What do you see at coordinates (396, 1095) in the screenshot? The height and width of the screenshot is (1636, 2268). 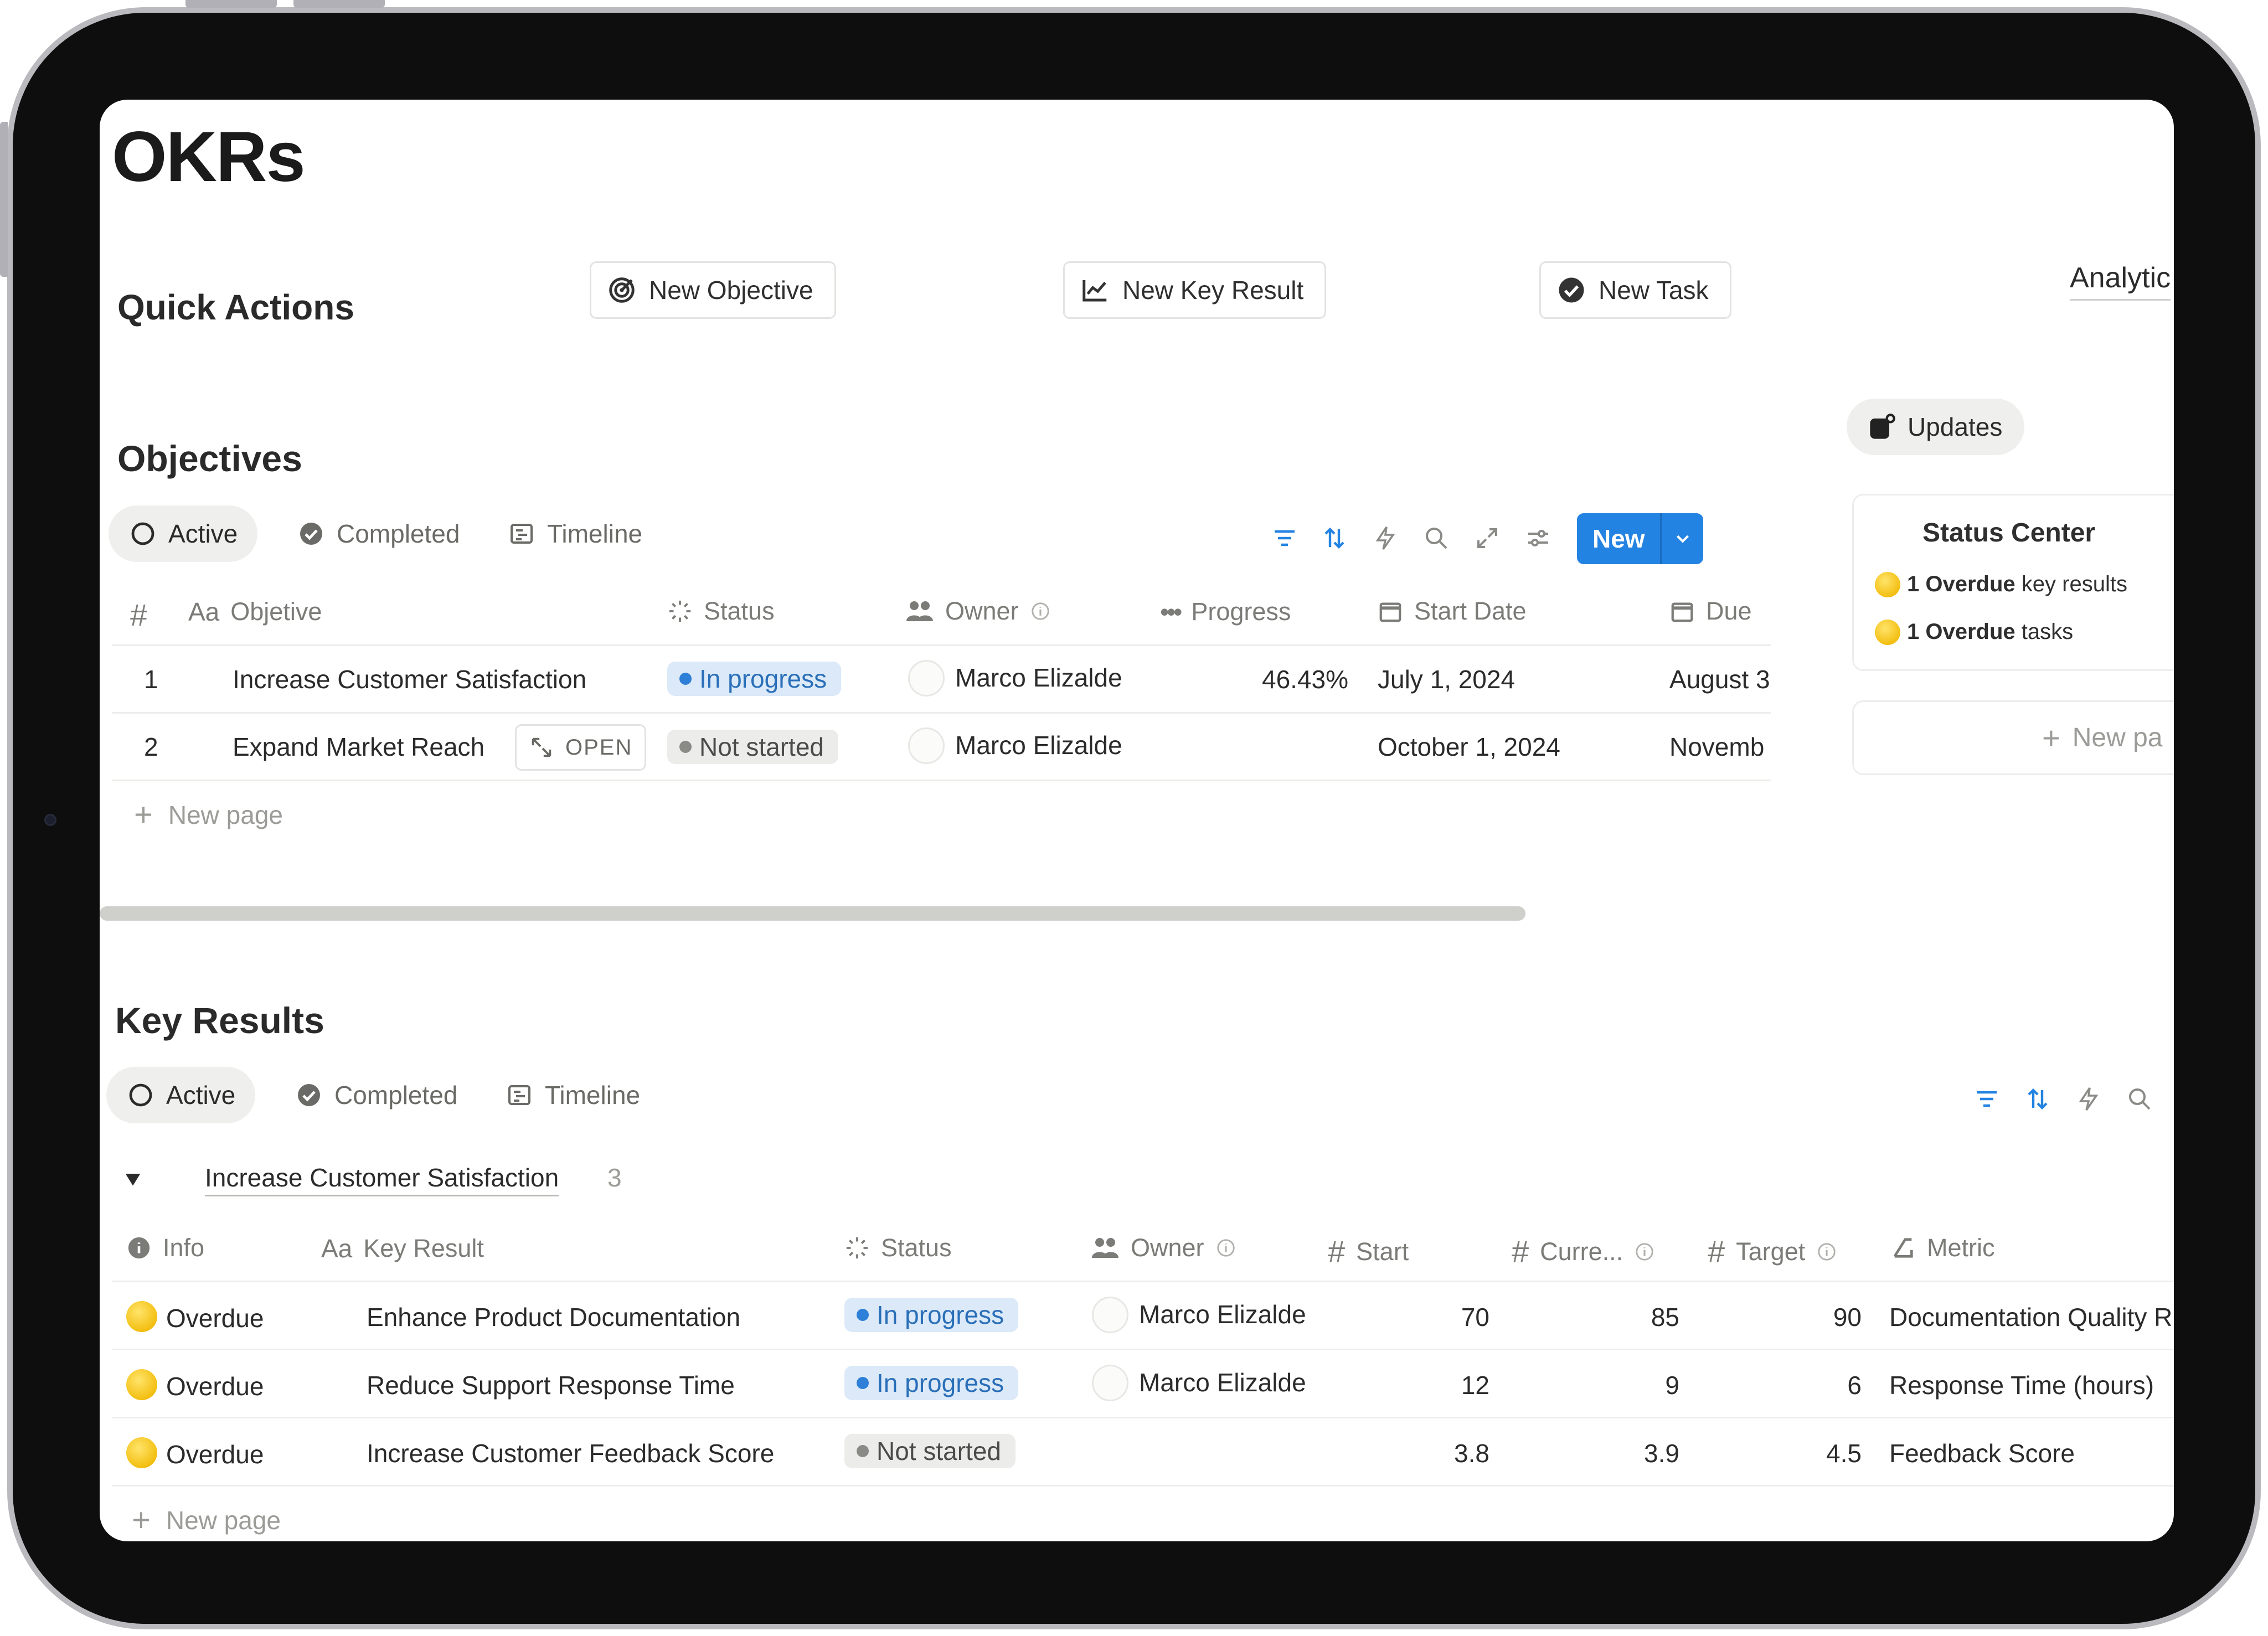 I see `tab-completed-label: Completed` at bounding box center [396, 1095].